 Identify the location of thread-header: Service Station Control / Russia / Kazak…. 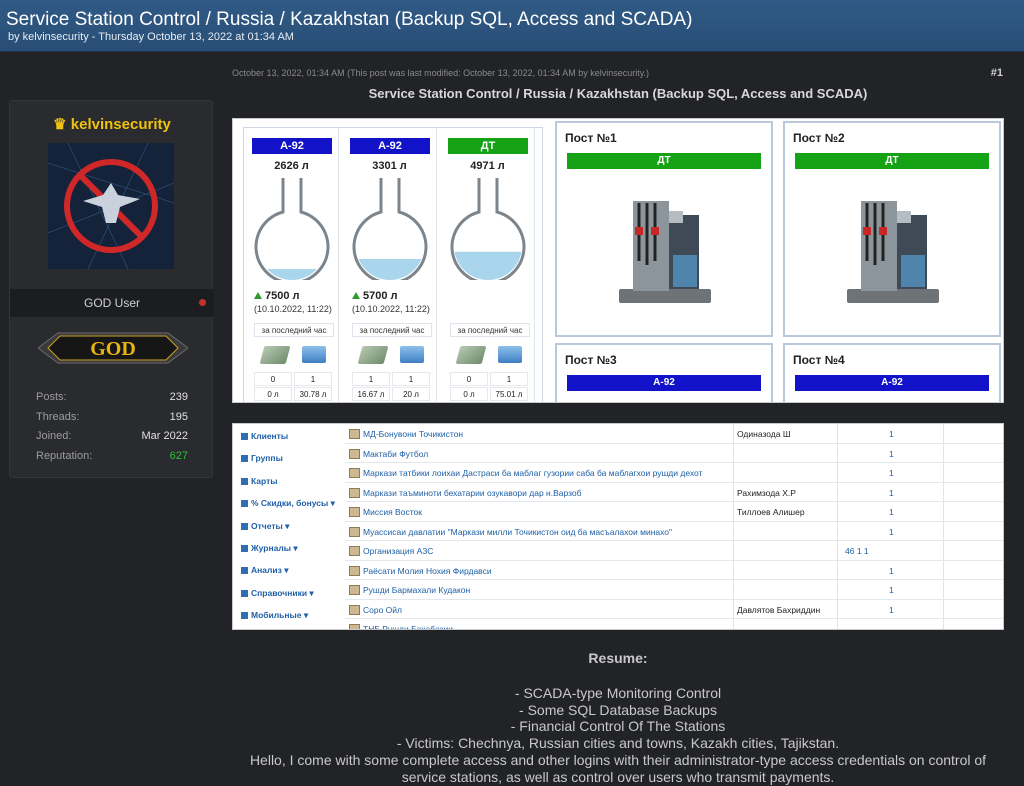
(512, 26).